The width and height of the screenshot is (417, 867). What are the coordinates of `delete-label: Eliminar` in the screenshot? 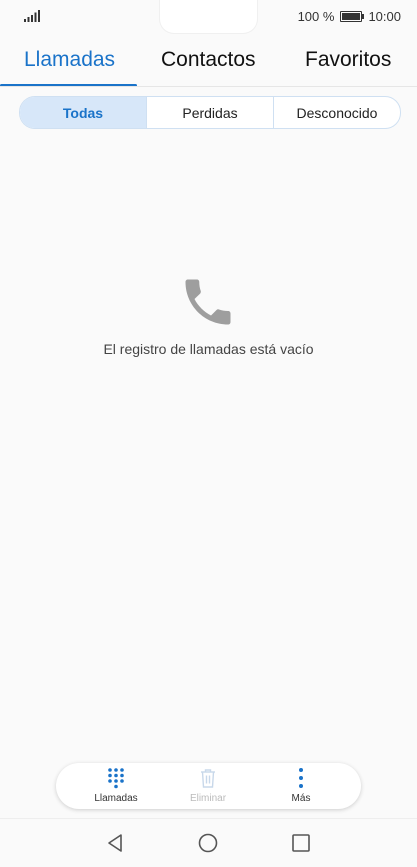 It's located at (208, 798).